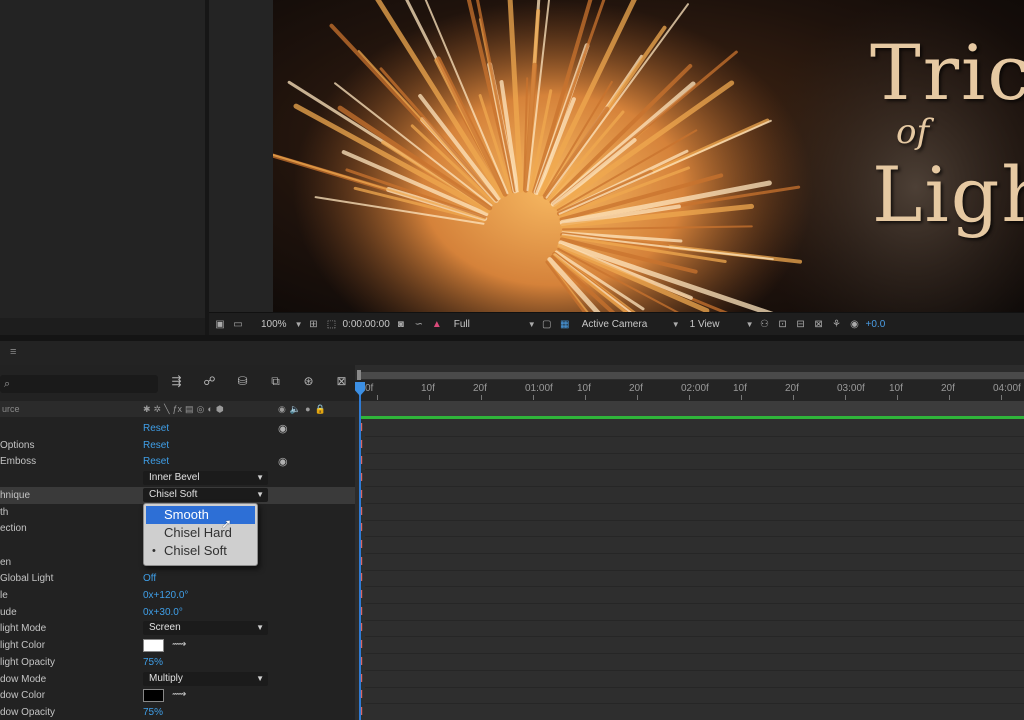  I want to click on search-icon: ⌕, so click(7, 384).